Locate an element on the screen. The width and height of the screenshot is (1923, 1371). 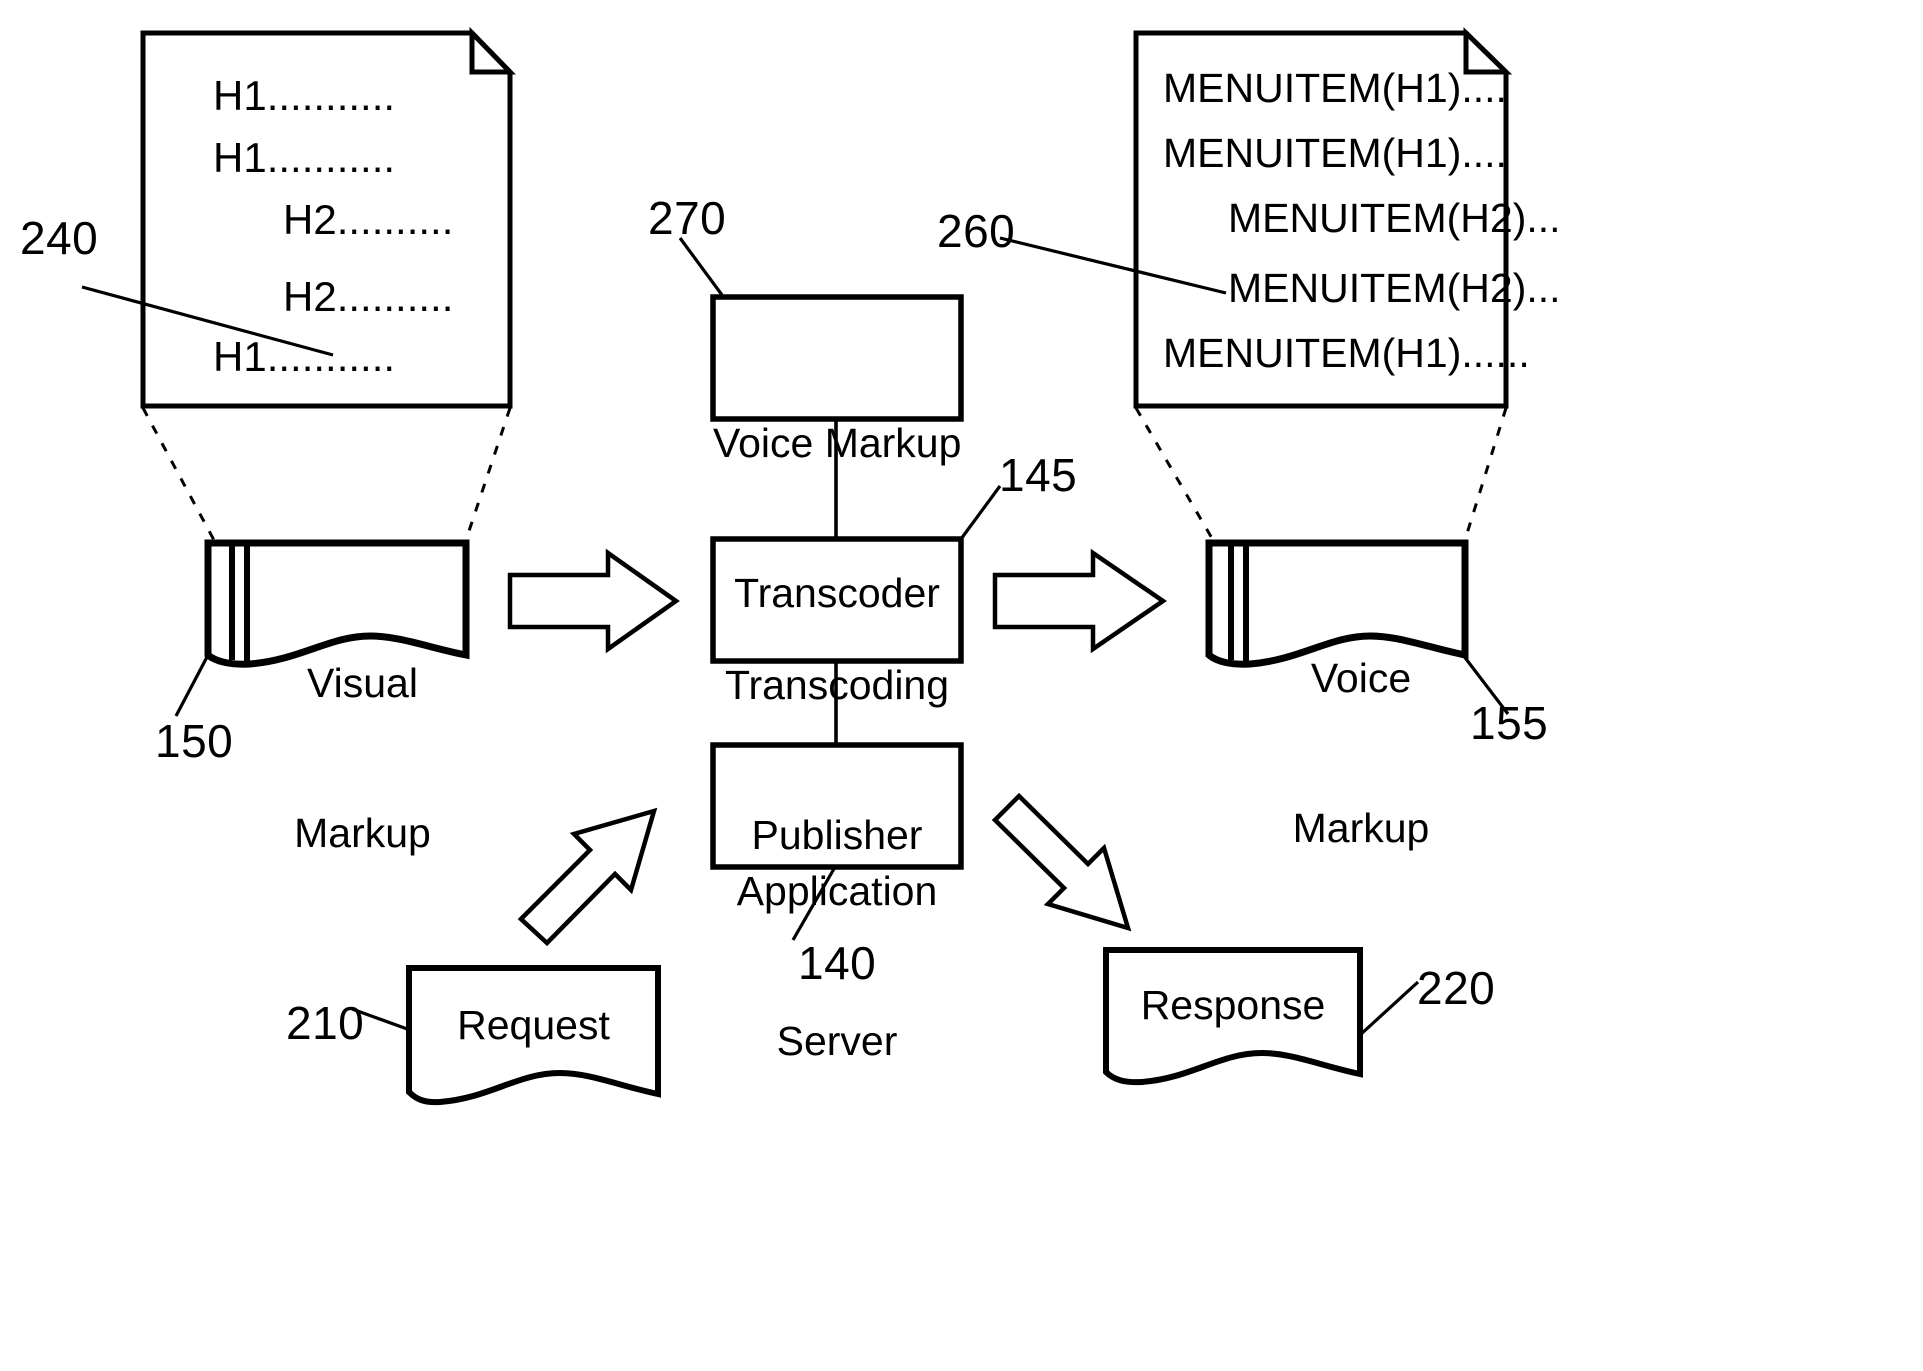
publisher-label-line1: Transcoding is located at coordinates (837, 685).